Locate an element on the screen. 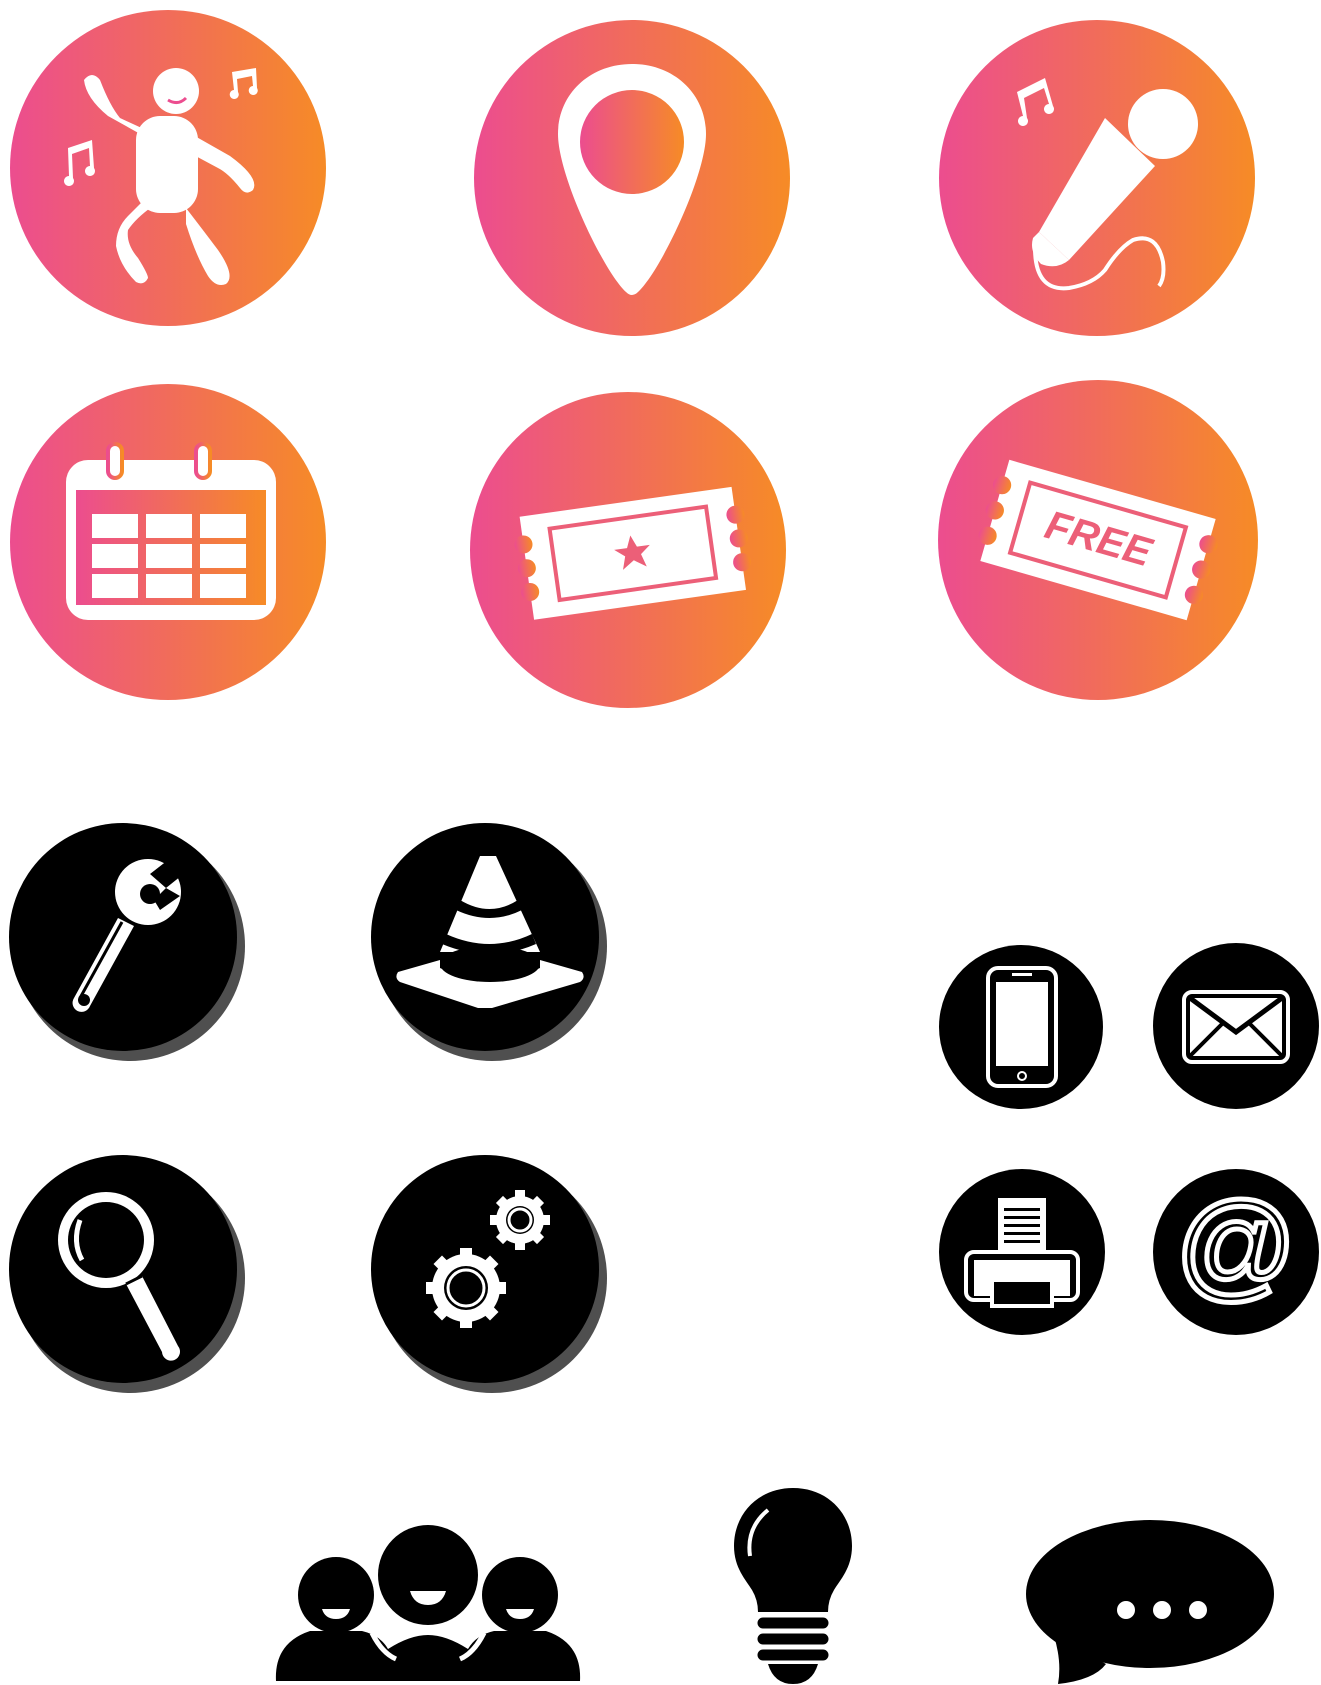 The width and height of the screenshot is (1321, 1685). free-ticket-icon: FREE is located at coordinates (1098, 540).